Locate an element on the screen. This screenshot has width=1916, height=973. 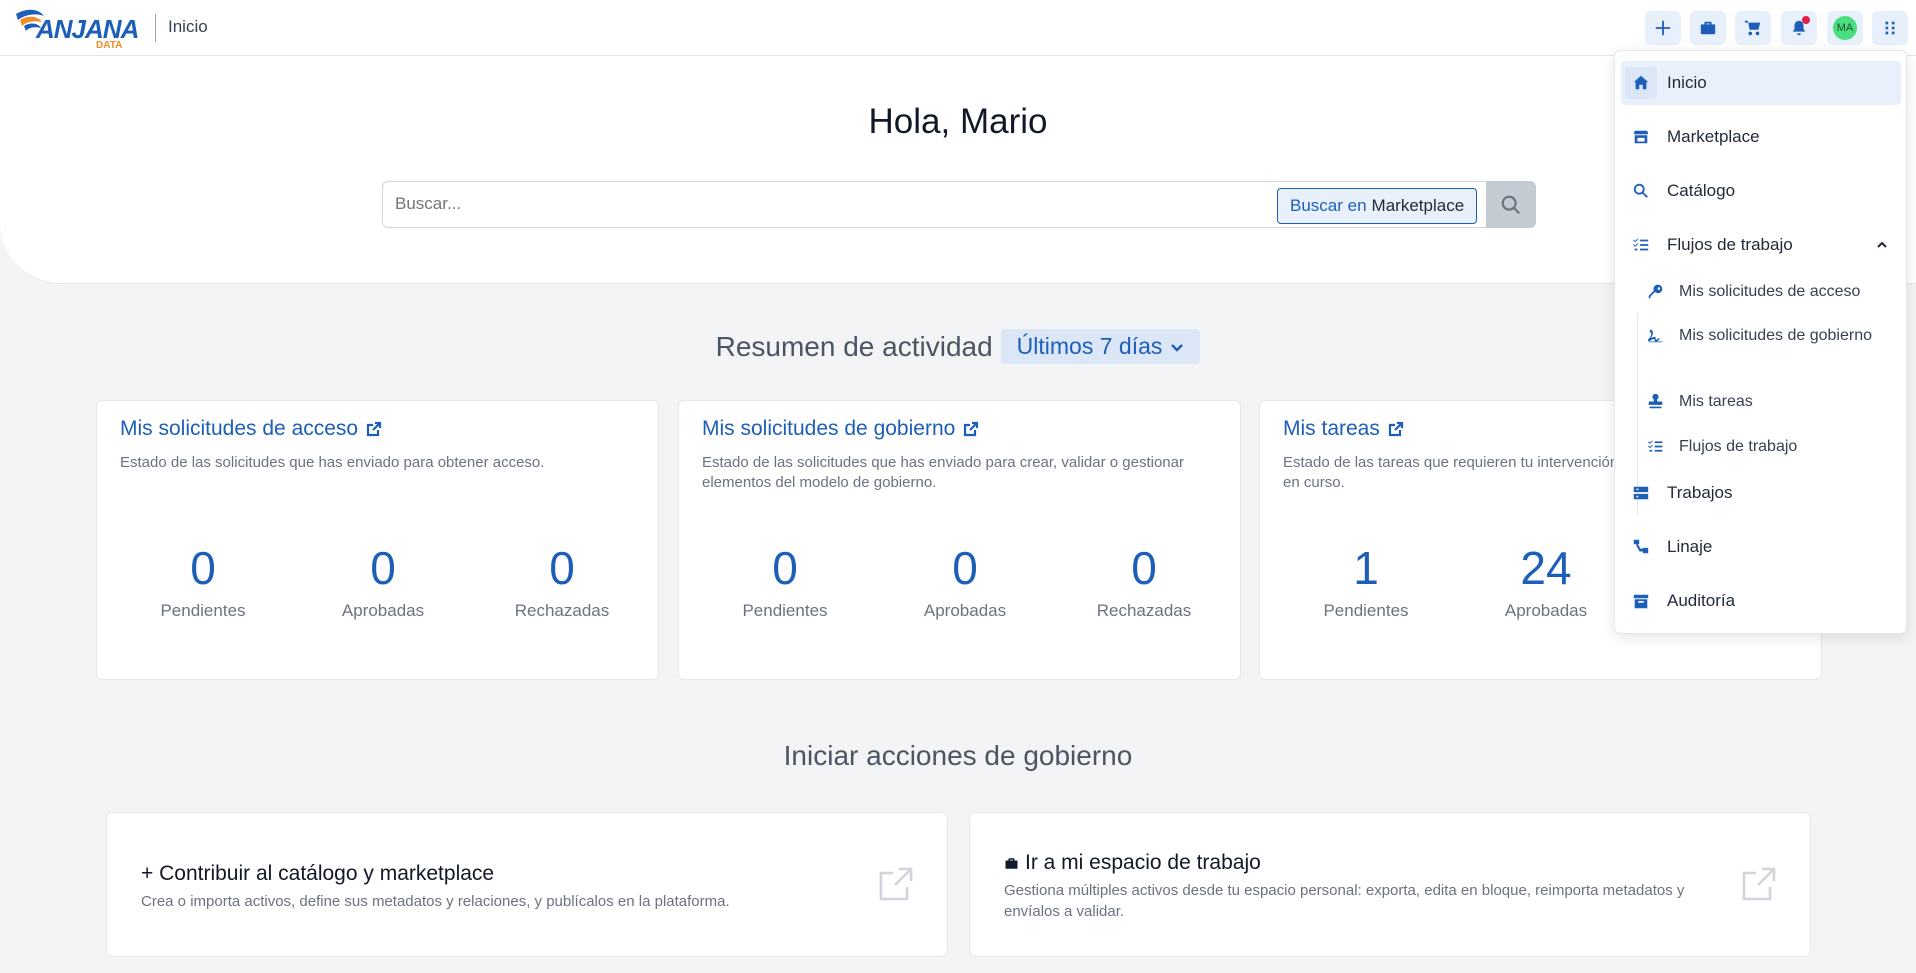
activity-title: Resumen de actividad is located at coordinates (854, 346).